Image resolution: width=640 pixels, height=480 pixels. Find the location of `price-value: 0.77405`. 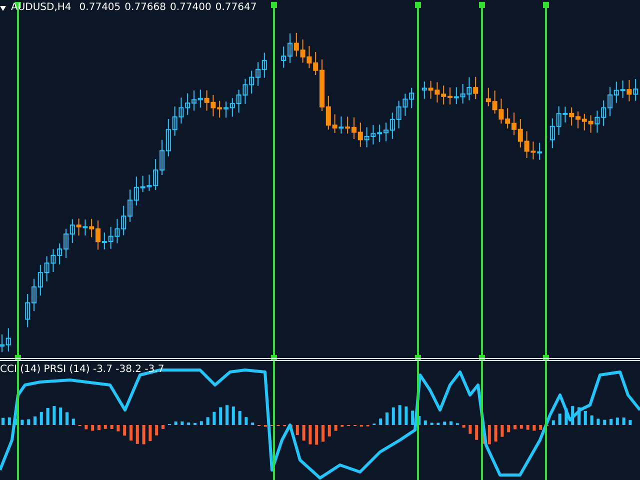

price-value: 0.77405 is located at coordinates (100, 8).